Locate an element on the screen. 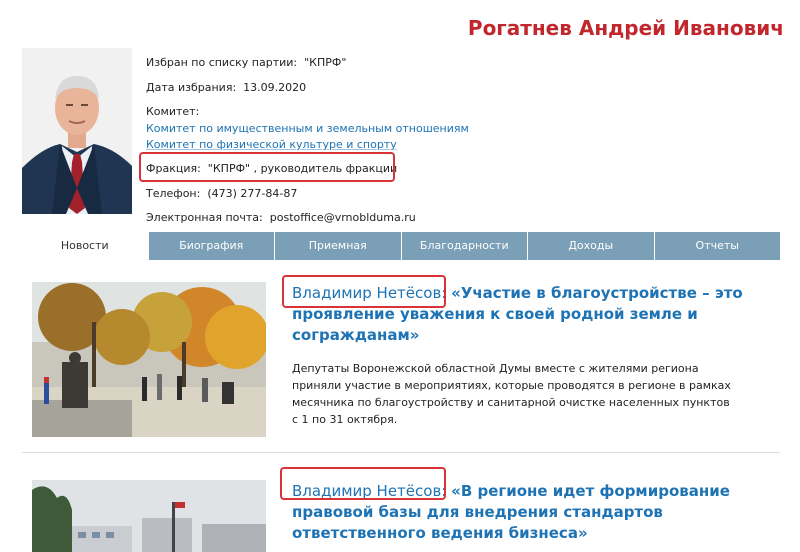  tab-income: Доходы is located at coordinates (590, 246).